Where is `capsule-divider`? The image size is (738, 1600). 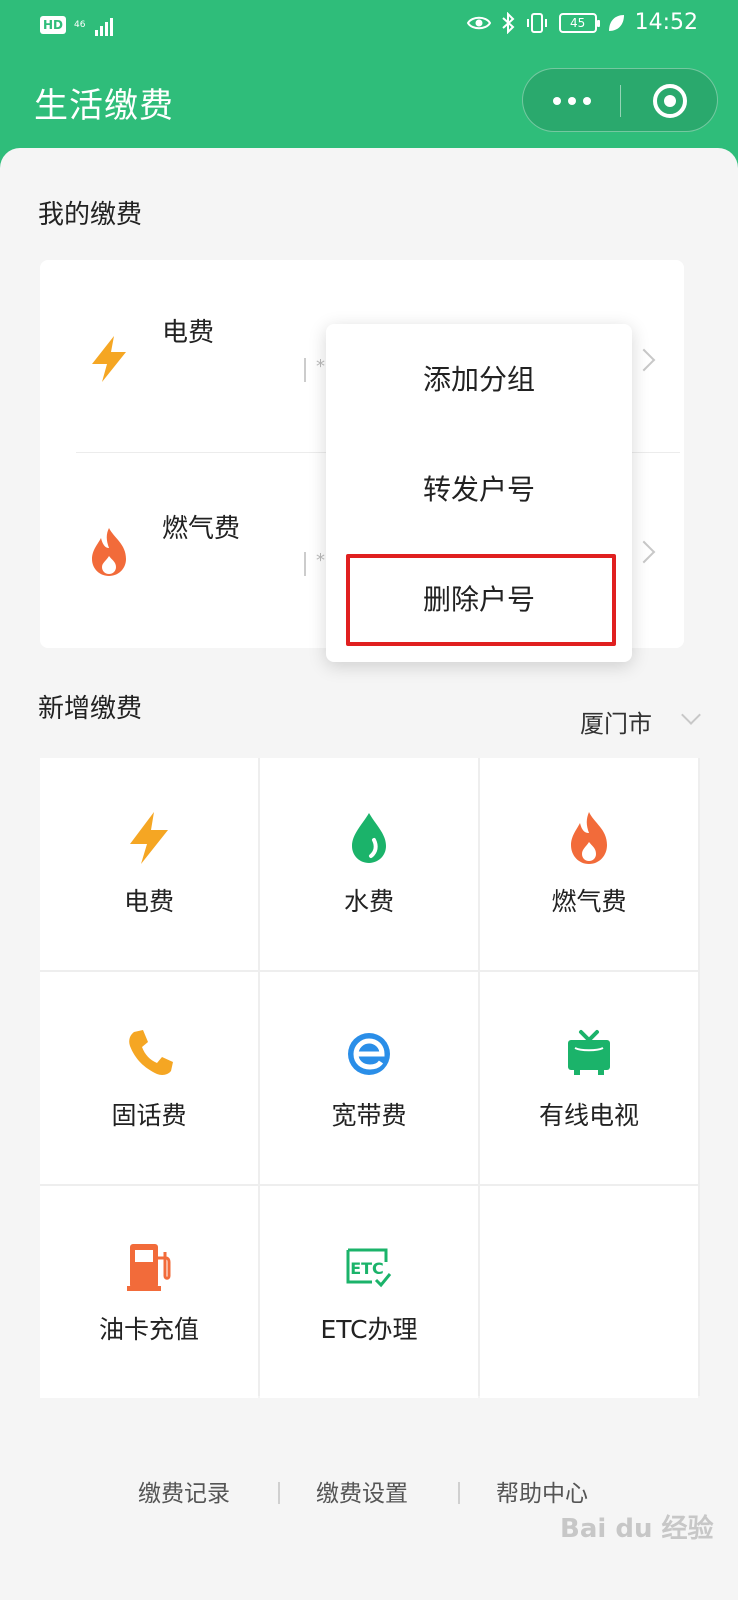 capsule-divider is located at coordinates (620, 101).